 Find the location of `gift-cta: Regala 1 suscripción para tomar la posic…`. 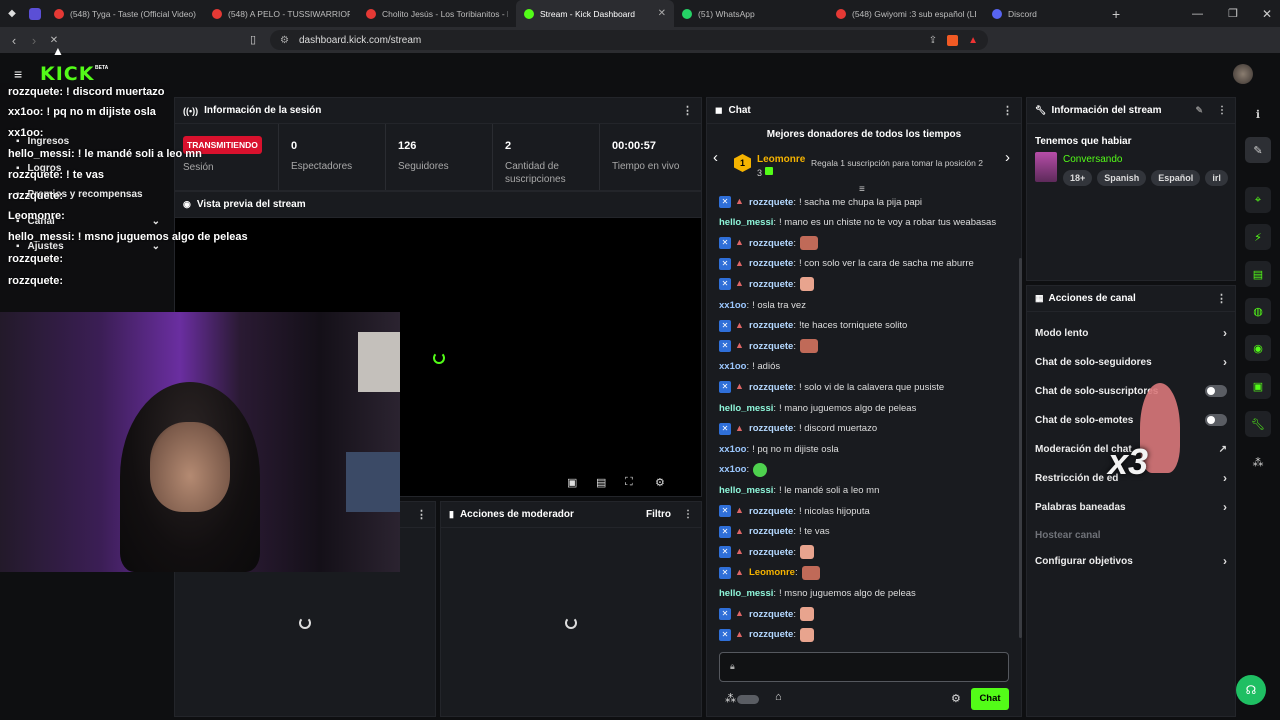

gift-cta: Regala 1 suscripción para tomar la posic… is located at coordinates (897, 163).